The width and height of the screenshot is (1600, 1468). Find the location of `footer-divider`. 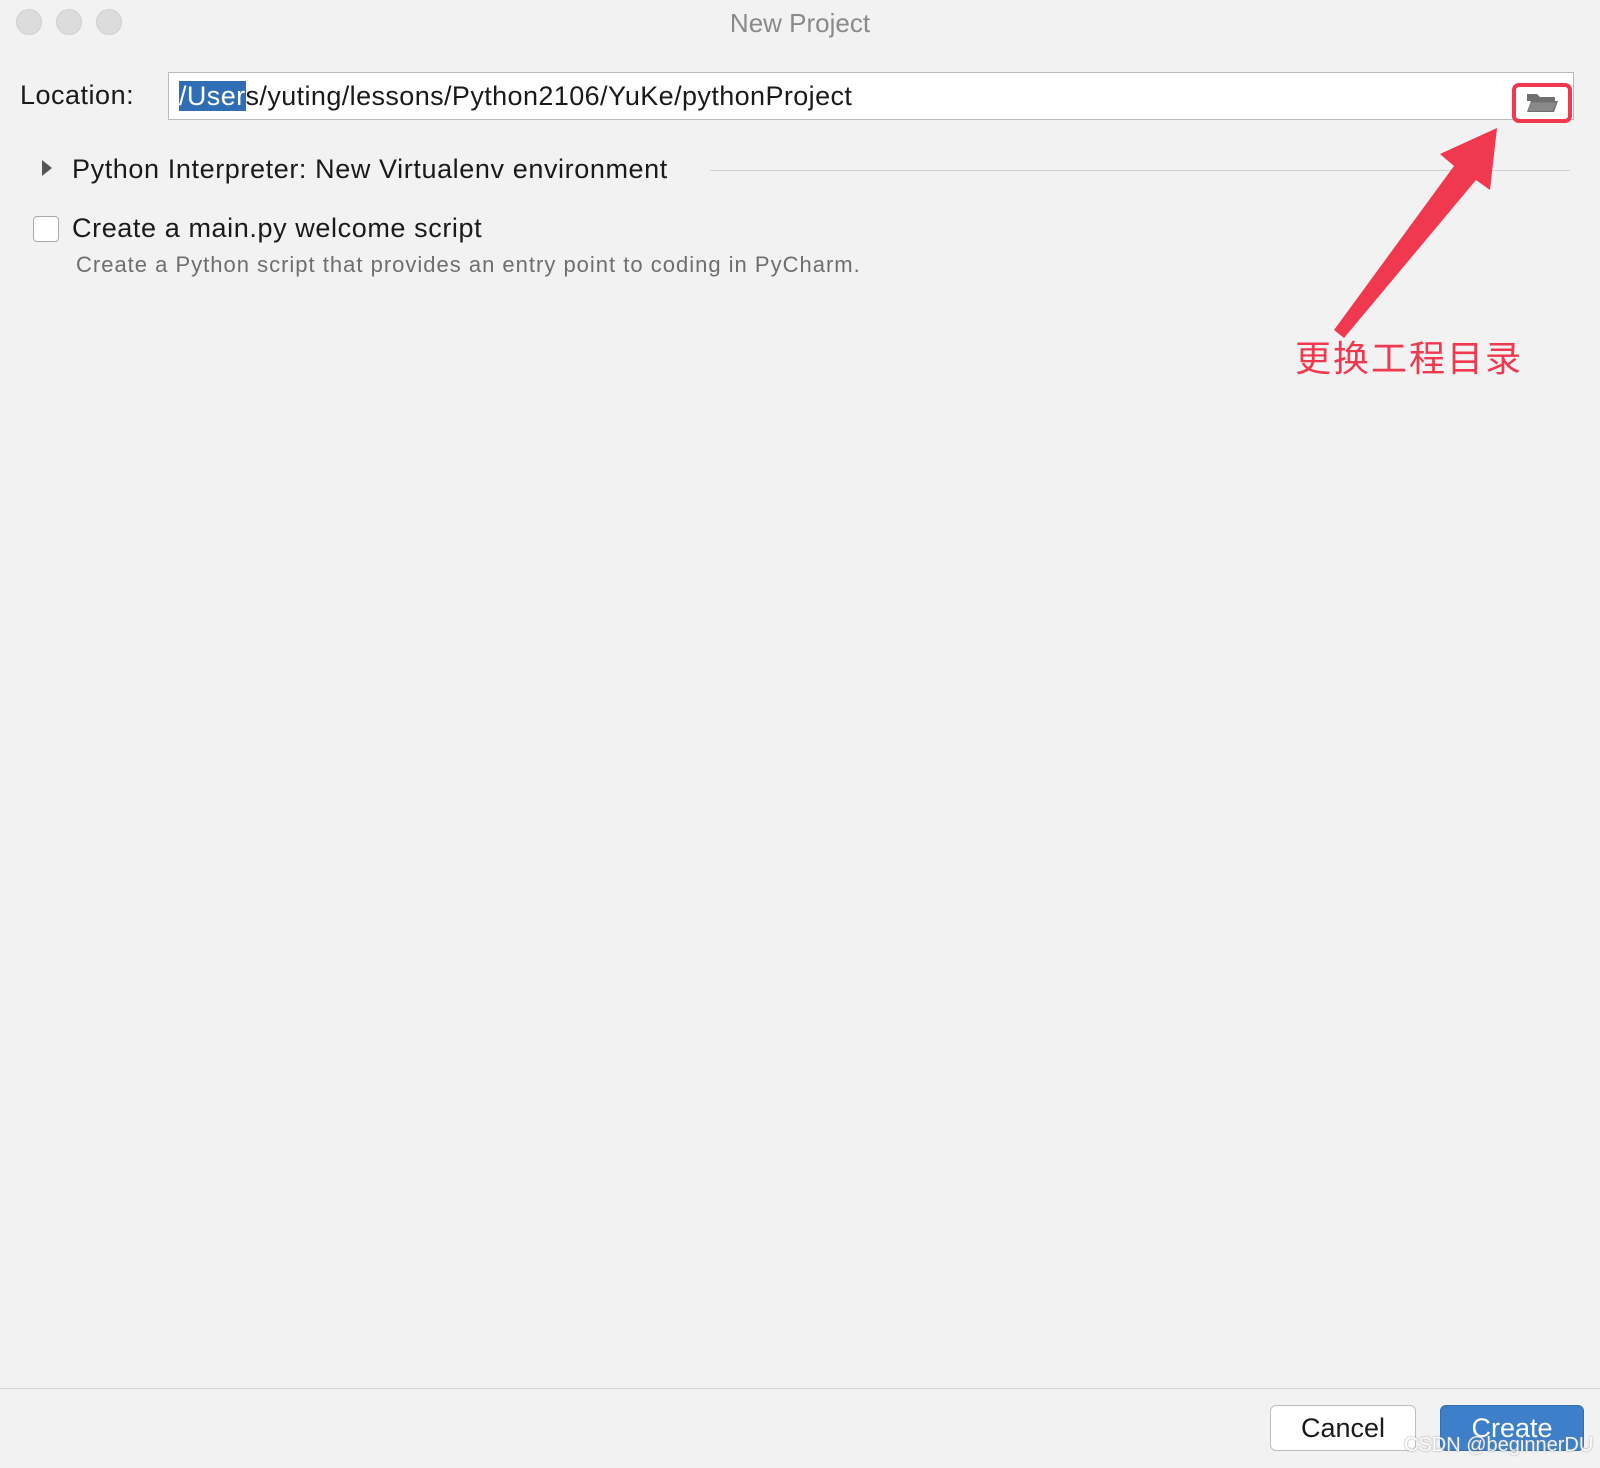

footer-divider is located at coordinates (800, 1388).